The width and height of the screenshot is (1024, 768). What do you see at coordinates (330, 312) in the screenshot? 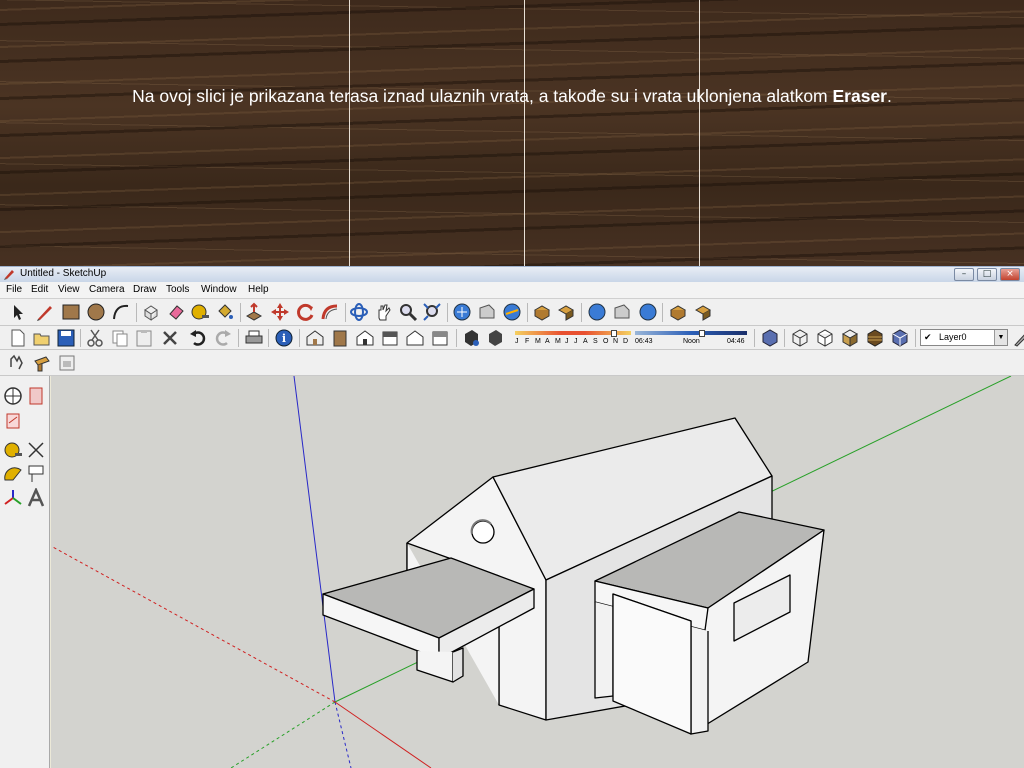
I see `follow-me-icon` at bounding box center [330, 312].